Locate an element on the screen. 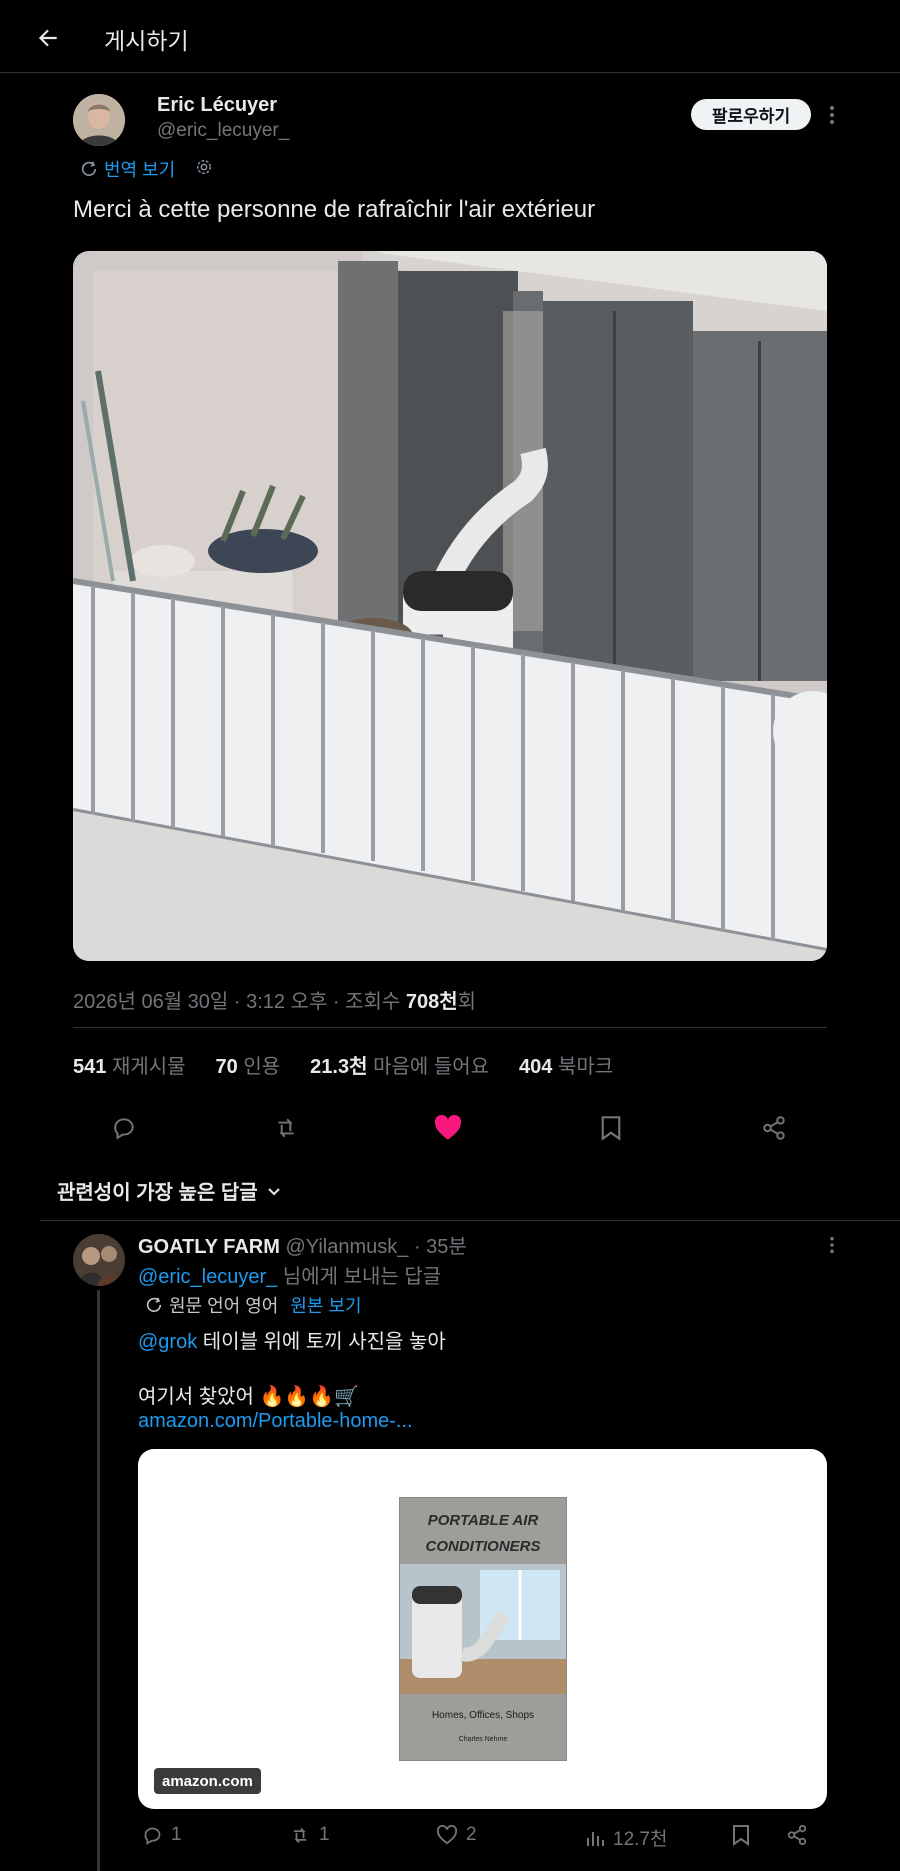  author-name: Eric Lécuyer is located at coordinates (217, 105).